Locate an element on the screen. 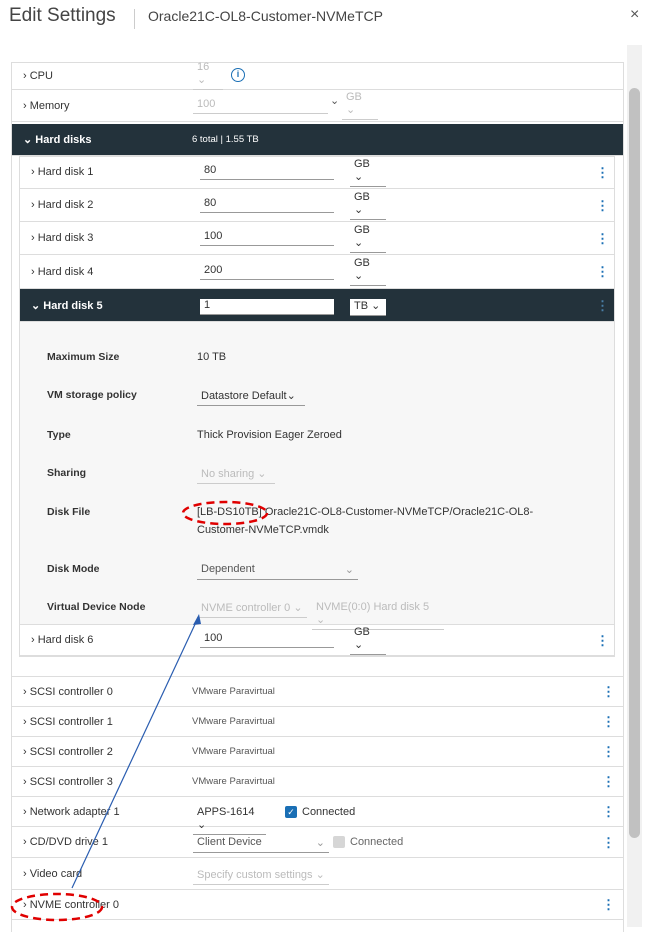  hard-disk-label: › Hard disk 6 is located at coordinates (62, 640).